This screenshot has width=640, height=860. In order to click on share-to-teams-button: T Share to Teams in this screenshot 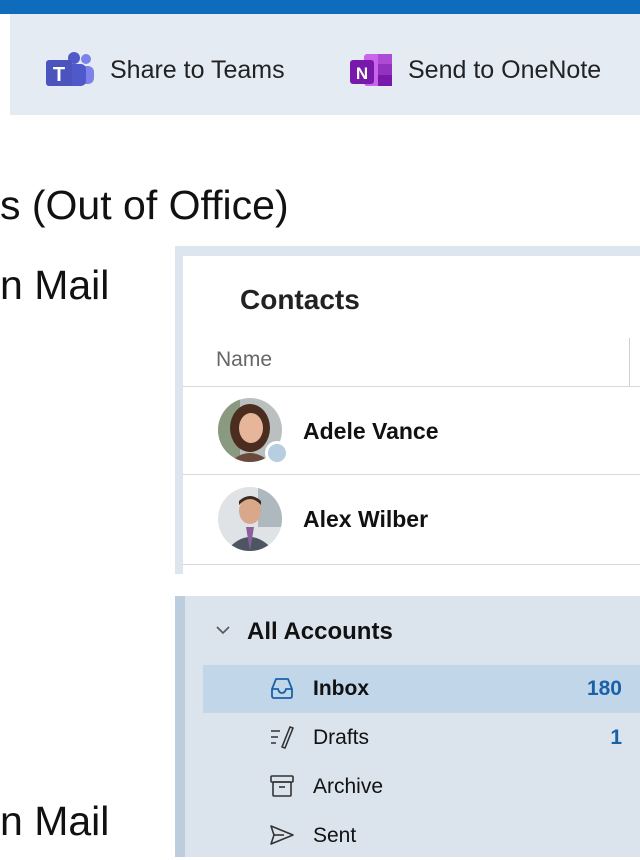, I will do `click(164, 70)`.